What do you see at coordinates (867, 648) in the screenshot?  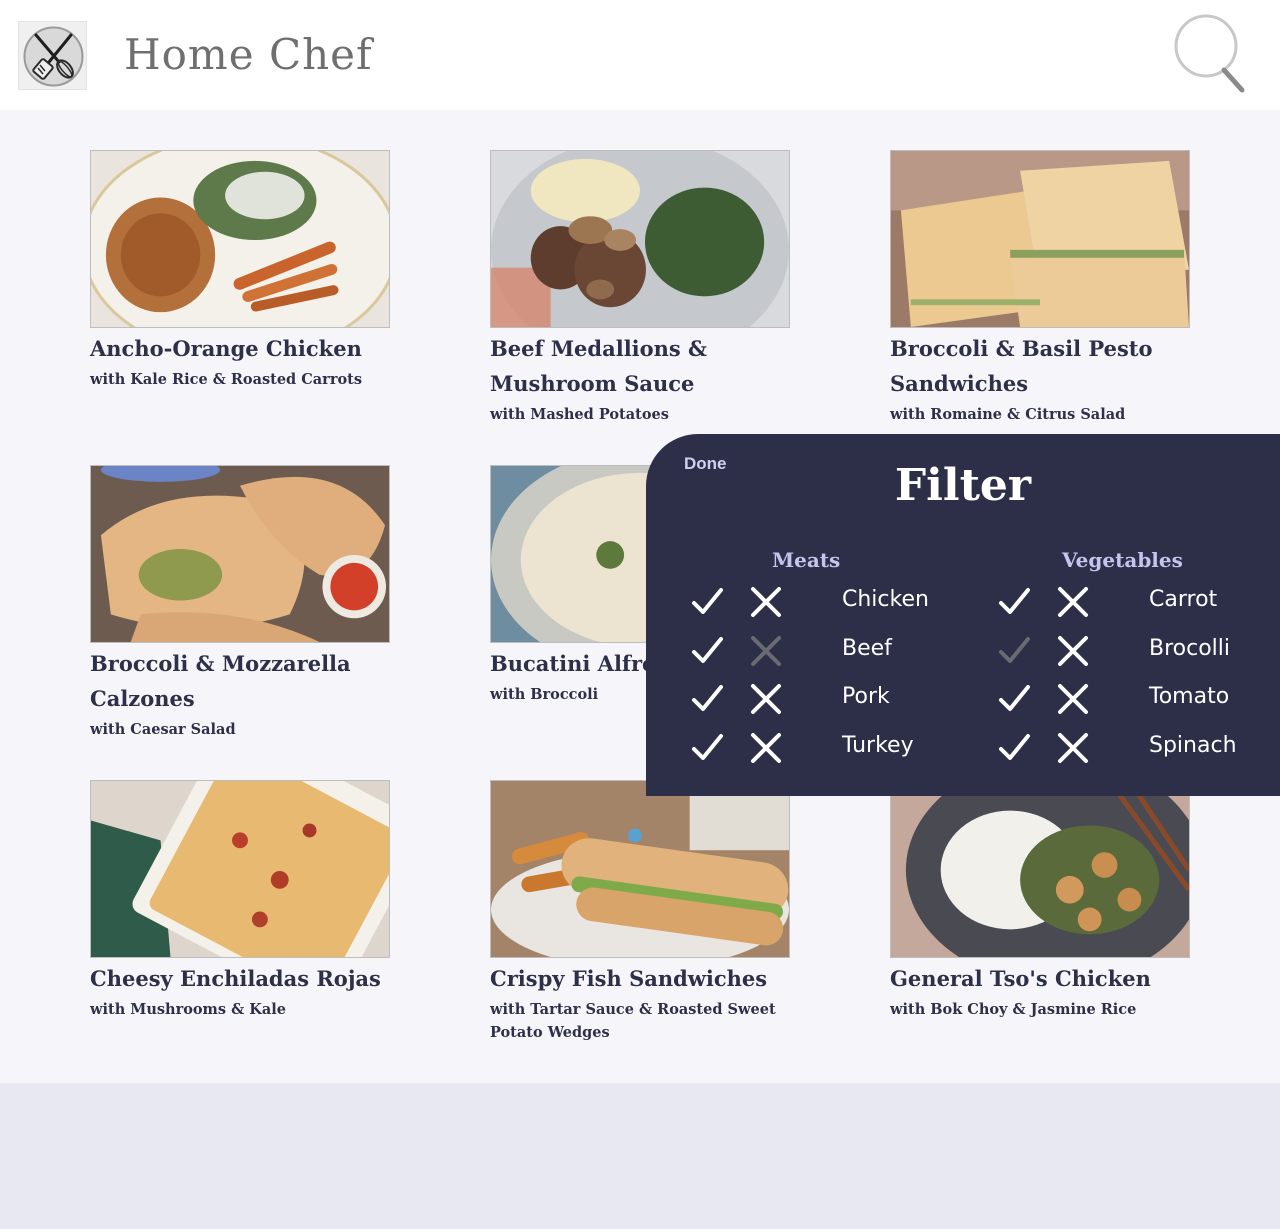 I see `filter-label-meats: Beef` at bounding box center [867, 648].